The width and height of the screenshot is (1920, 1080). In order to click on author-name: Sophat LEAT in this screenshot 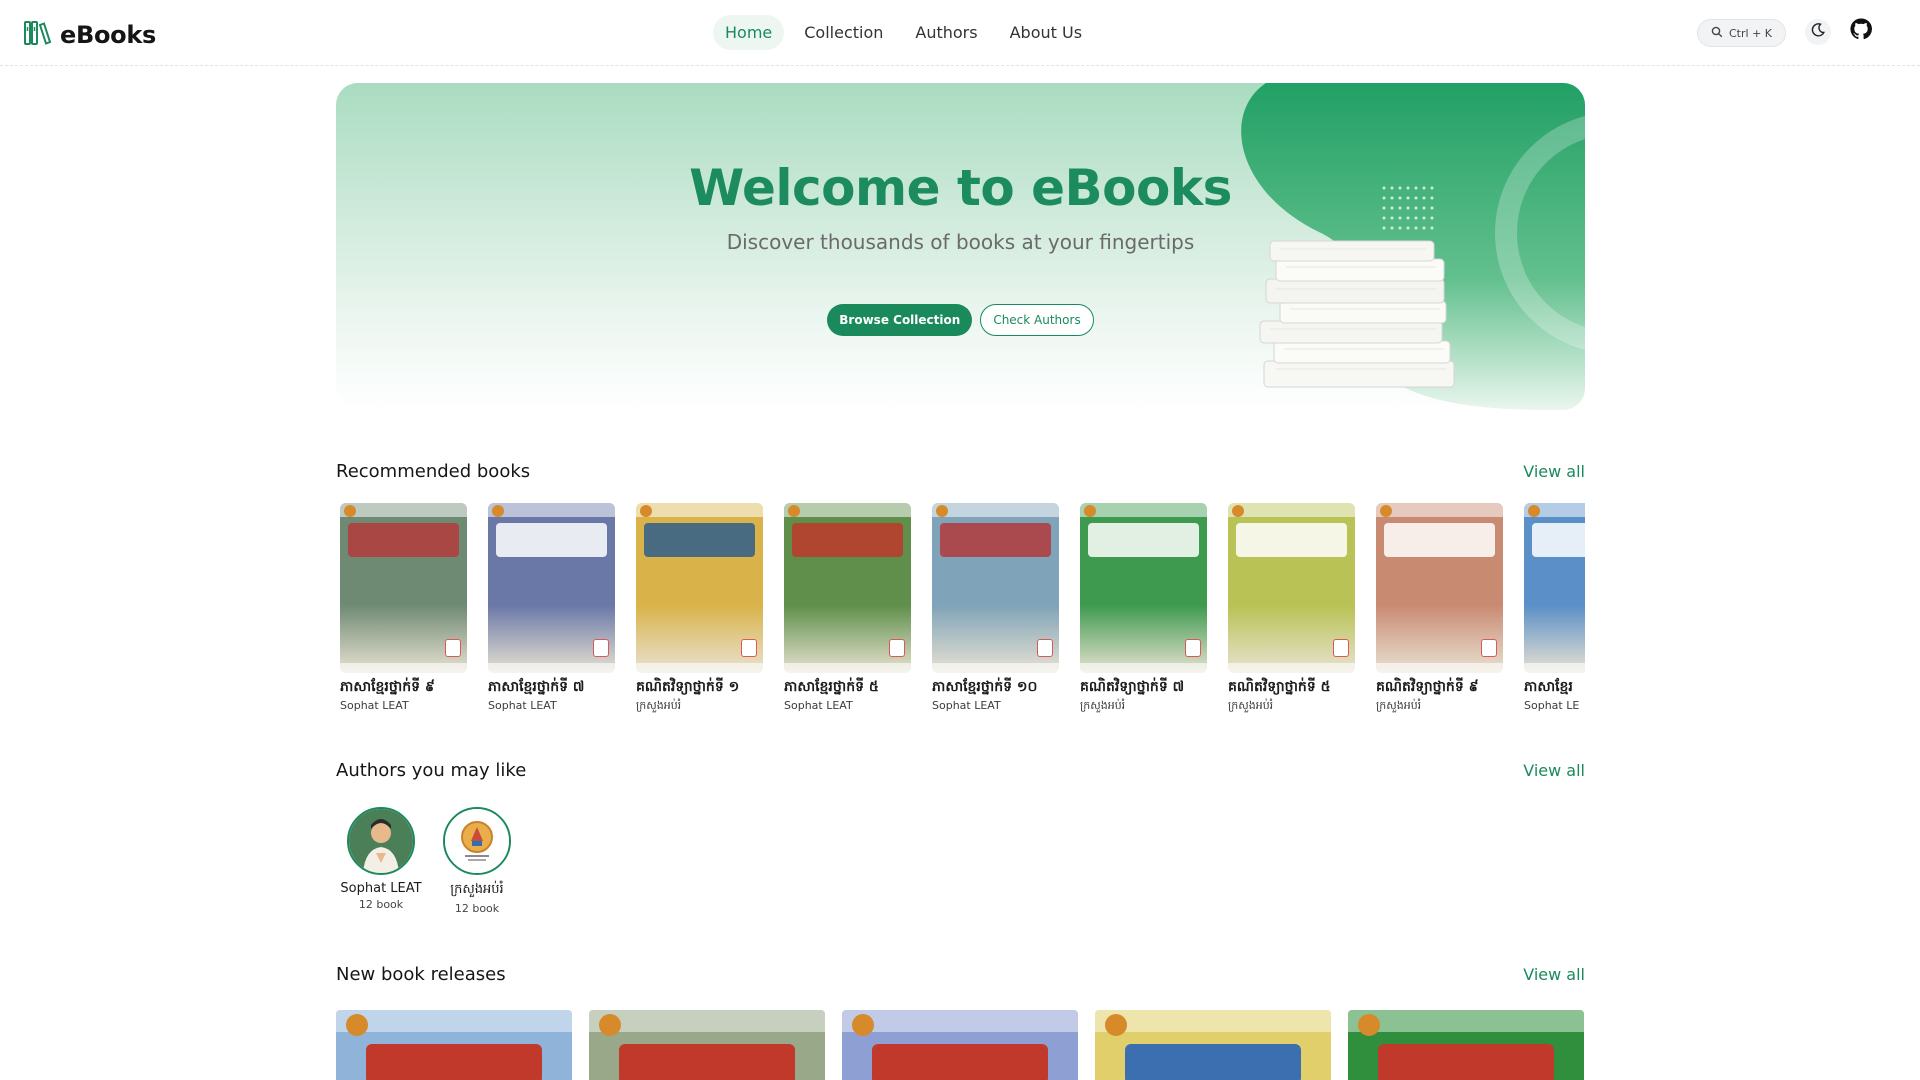, I will do `click(381, 888)`.